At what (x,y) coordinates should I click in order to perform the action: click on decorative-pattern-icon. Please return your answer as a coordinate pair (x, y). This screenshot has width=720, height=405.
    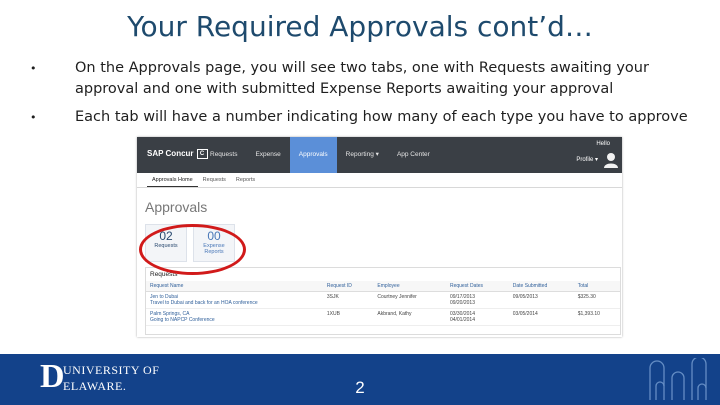
    Looking at the image, I should click on (678, 379).